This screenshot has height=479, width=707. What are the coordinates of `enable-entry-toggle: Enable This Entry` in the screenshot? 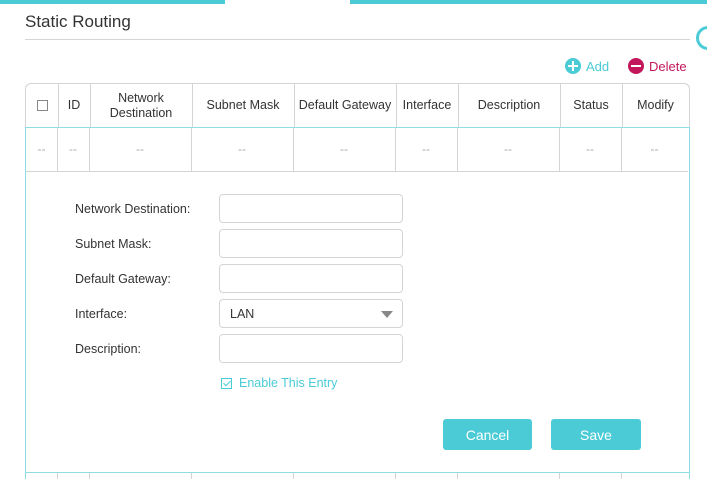 It's located at (279, 383).